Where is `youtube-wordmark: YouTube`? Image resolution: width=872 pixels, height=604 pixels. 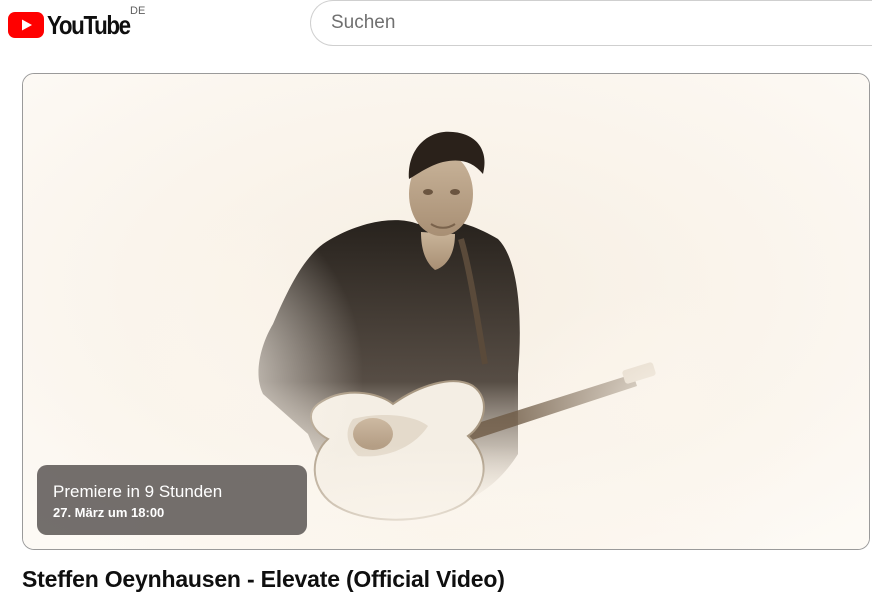
youtube-wordmark: YouTube is located at coordinates (89, 25).